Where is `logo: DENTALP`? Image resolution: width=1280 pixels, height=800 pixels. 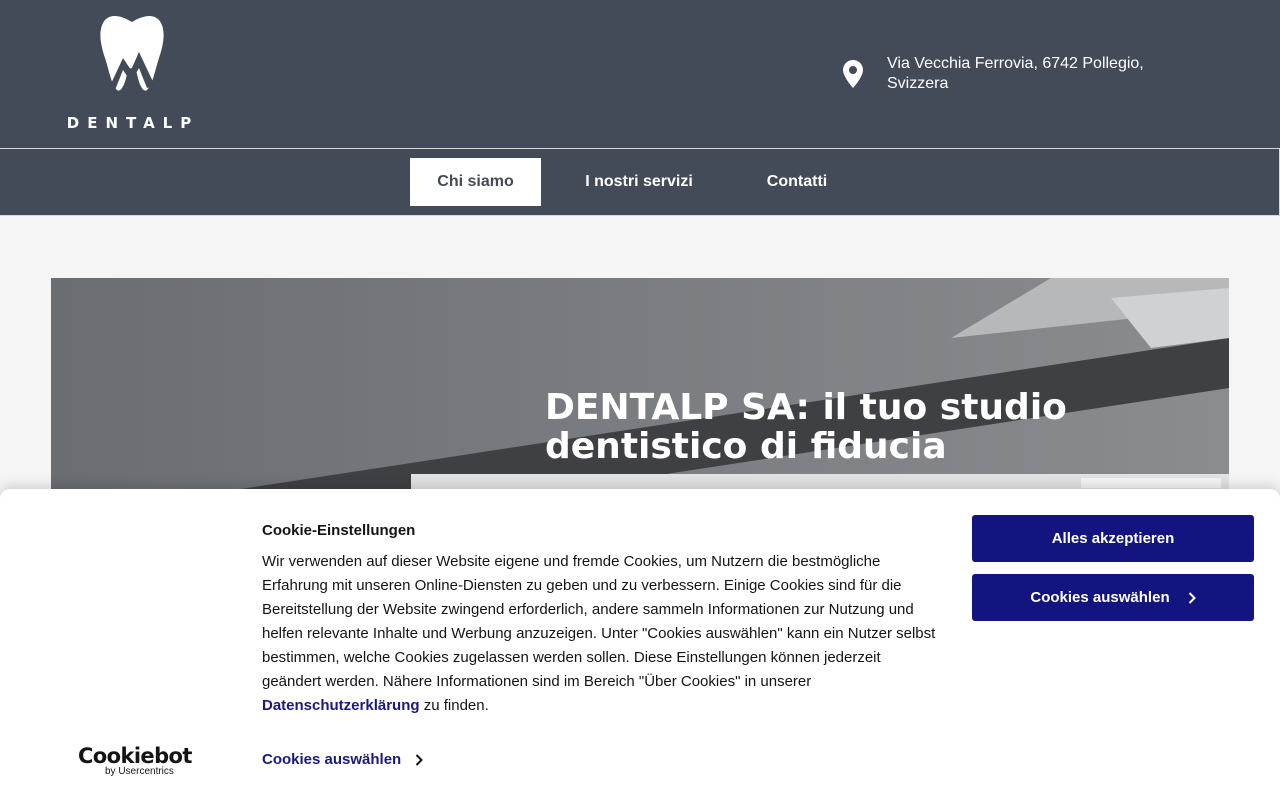
logo: DENTALP is located at coordinates (133, 74).